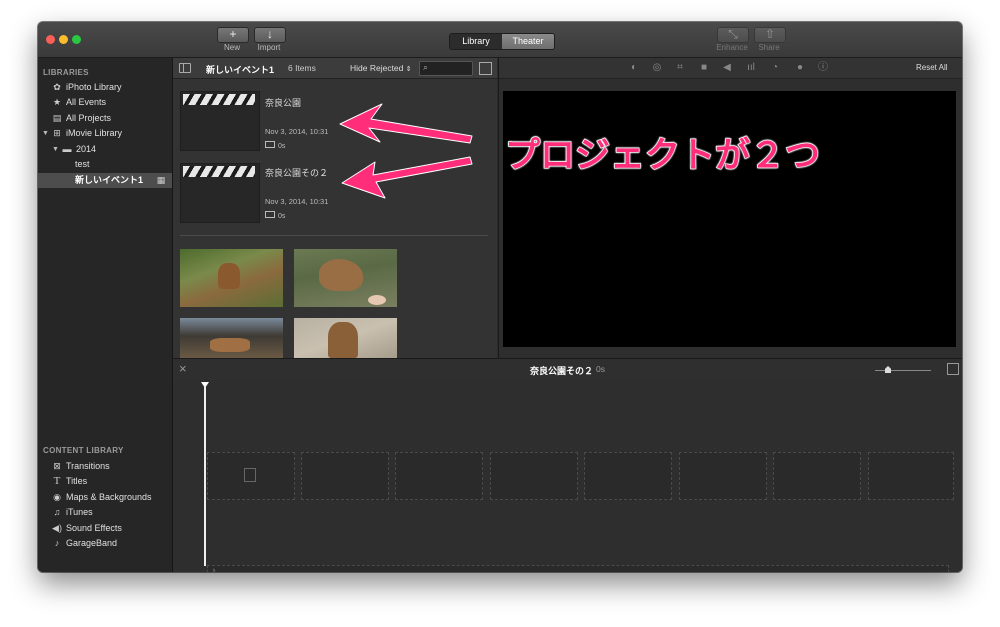 This screenshot has height=627, width=1000. What do you see at coordinates (662, 155) in the screenshot?
I see `annotation-text: プロジェクトが２つ` at bounding box center [662, 155].